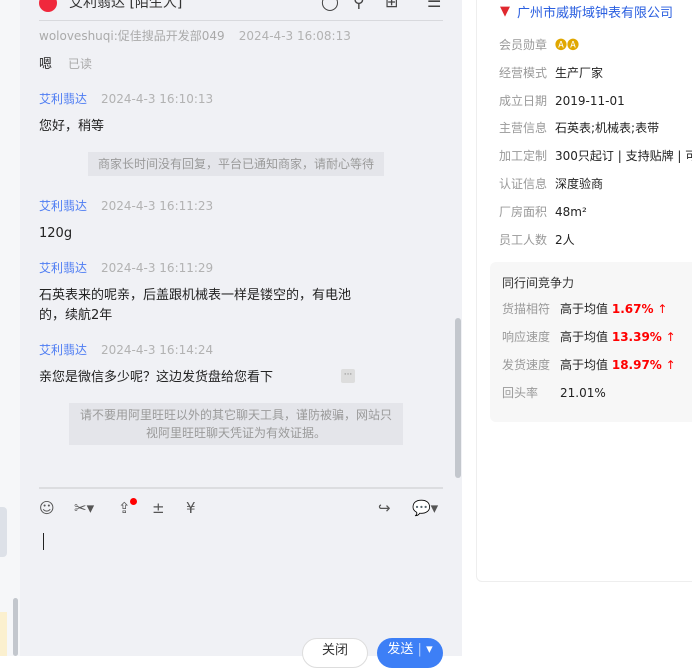  I want to click on stat-row: 货描相符 高于均值 1.67% ↑, so click(585, 309).